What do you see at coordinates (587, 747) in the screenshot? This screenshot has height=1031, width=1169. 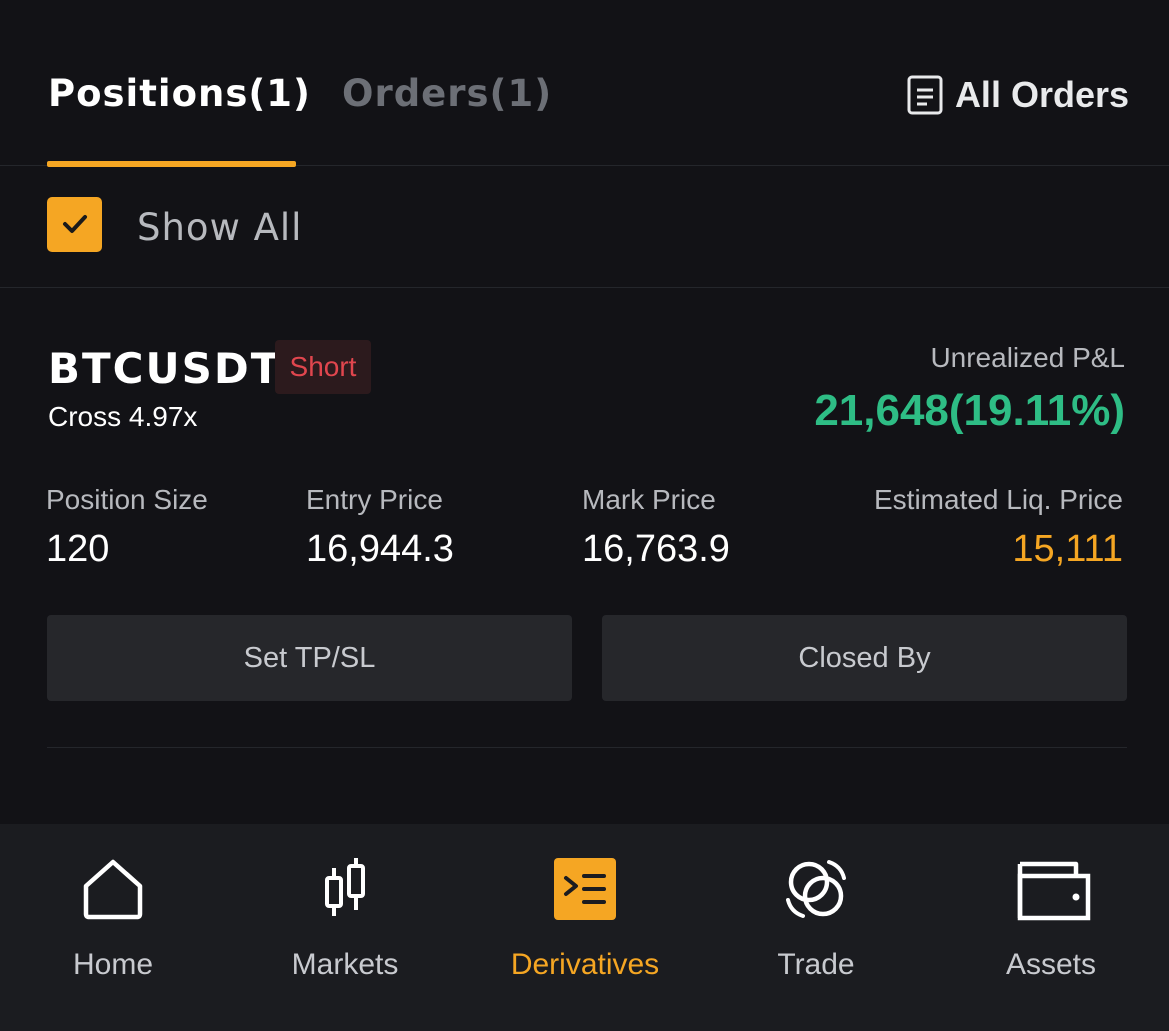 I see `divider` at bounding box center [587, 747].